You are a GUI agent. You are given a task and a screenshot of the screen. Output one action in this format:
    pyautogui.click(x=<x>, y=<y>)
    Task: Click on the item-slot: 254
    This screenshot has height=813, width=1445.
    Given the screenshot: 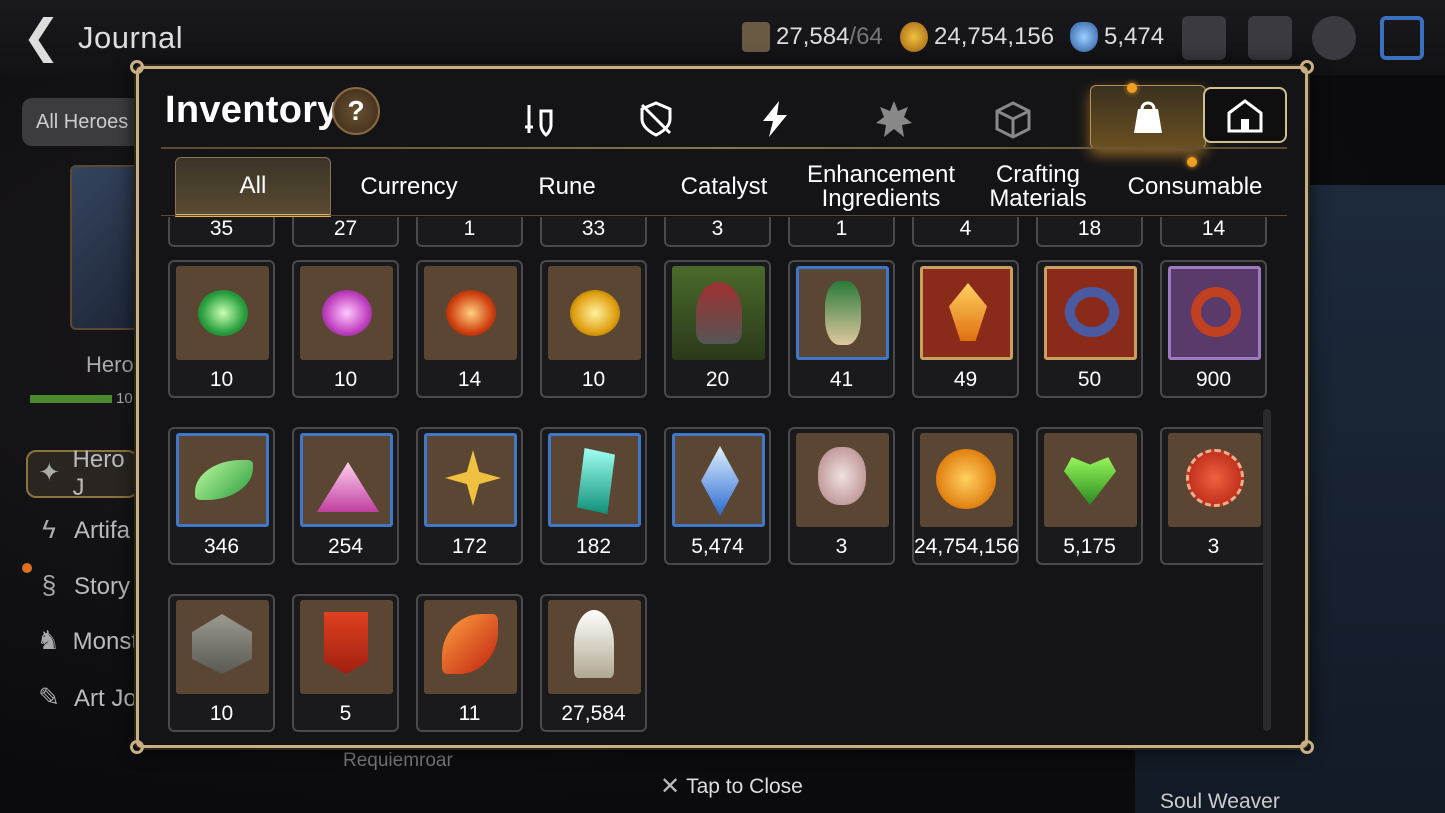 What is the action you would take?
    pyautogui.click(x=345, y=496)
    